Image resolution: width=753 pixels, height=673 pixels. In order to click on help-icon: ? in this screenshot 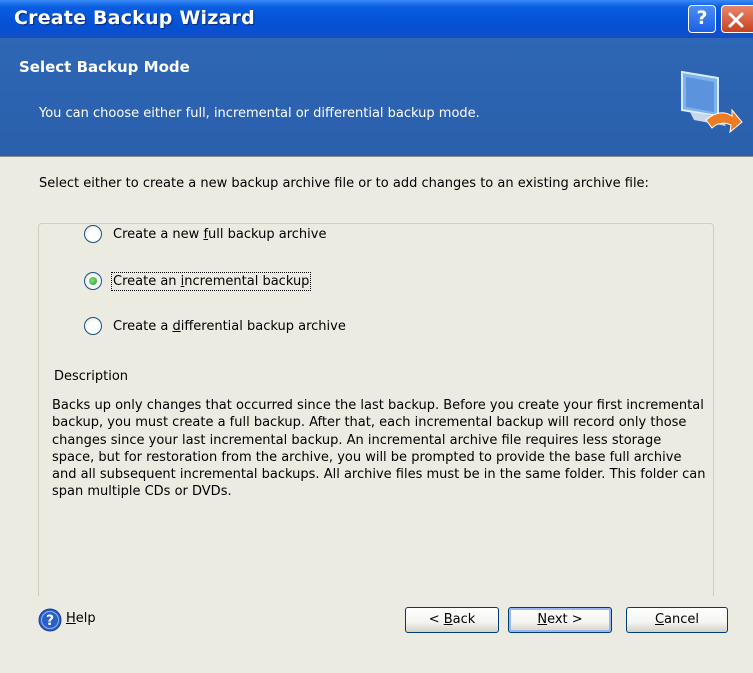, I will do `click(50, 620)`.